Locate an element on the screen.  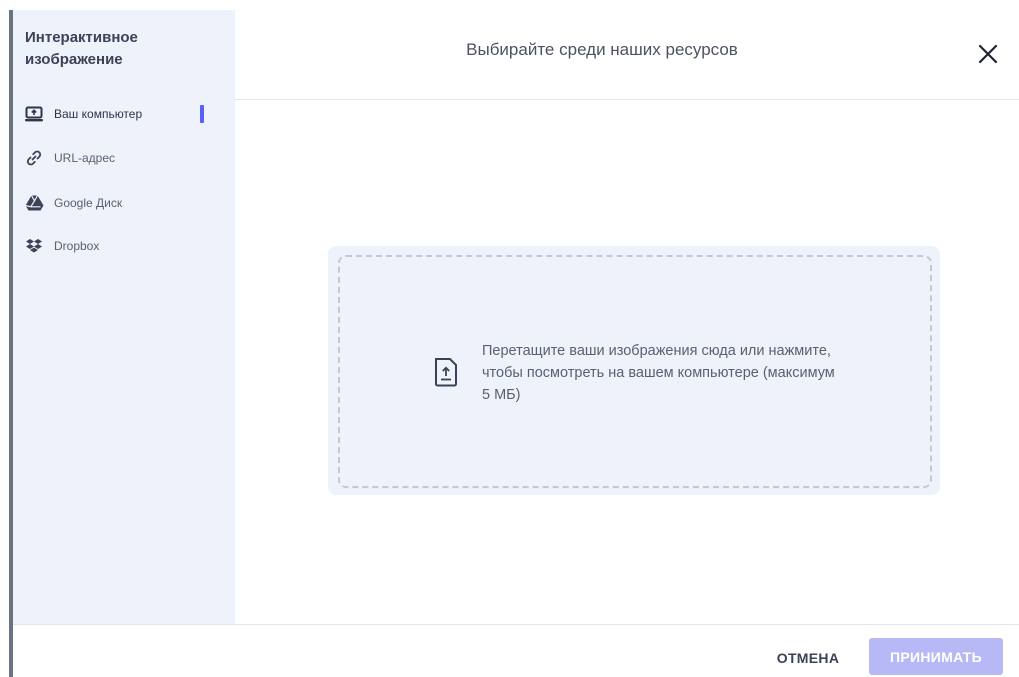
footer-divider is located at coordinates (516, 624).